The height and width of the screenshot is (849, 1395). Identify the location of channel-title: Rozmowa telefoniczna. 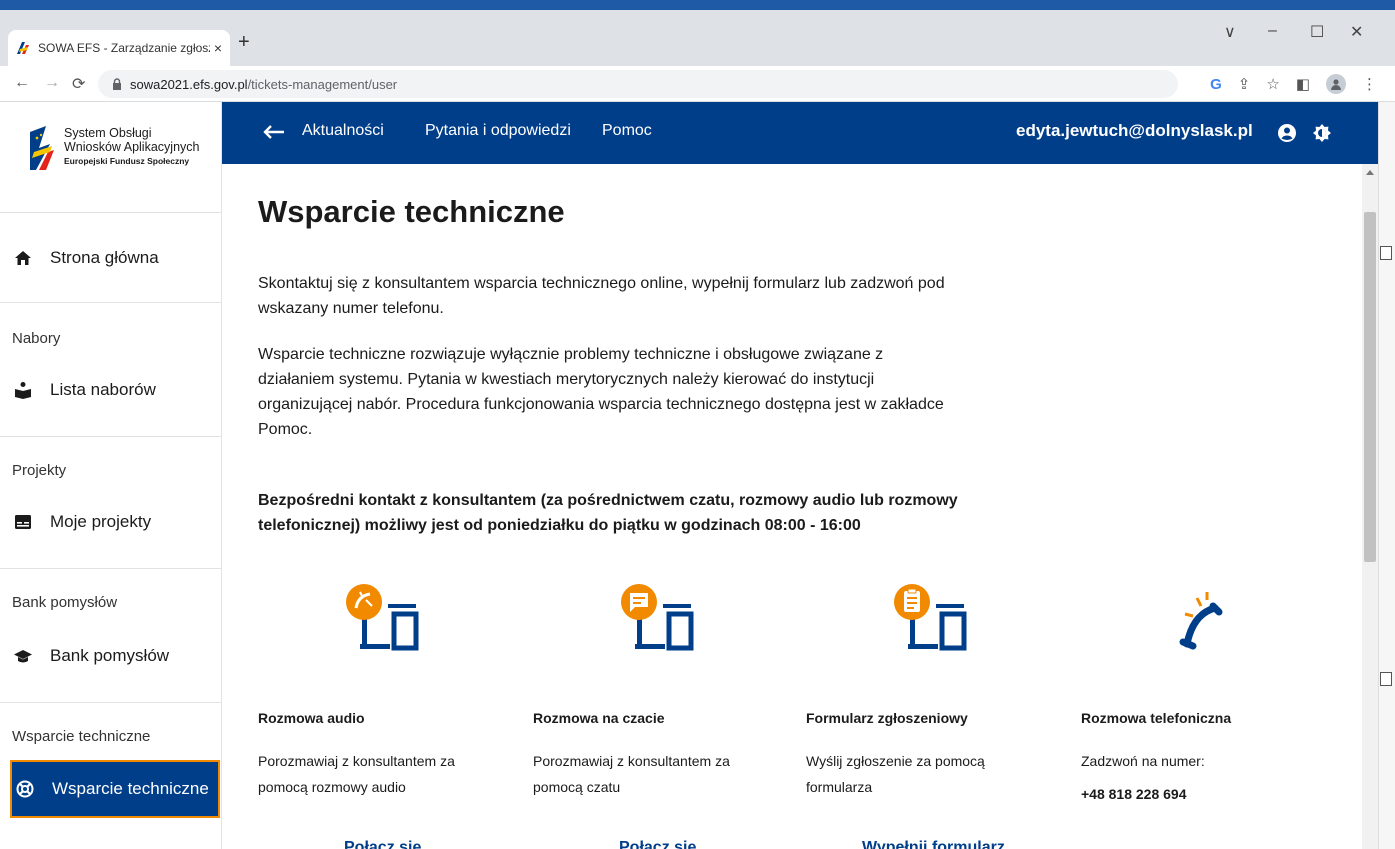
(1156, 718).